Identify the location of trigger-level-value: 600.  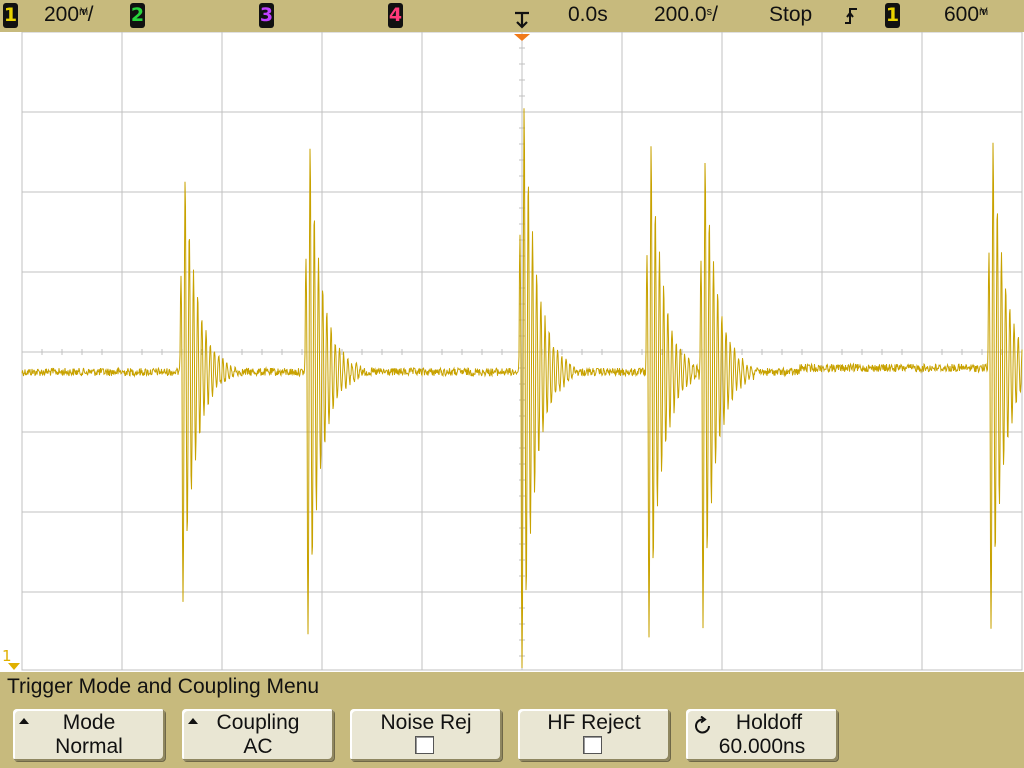
(962, 14).